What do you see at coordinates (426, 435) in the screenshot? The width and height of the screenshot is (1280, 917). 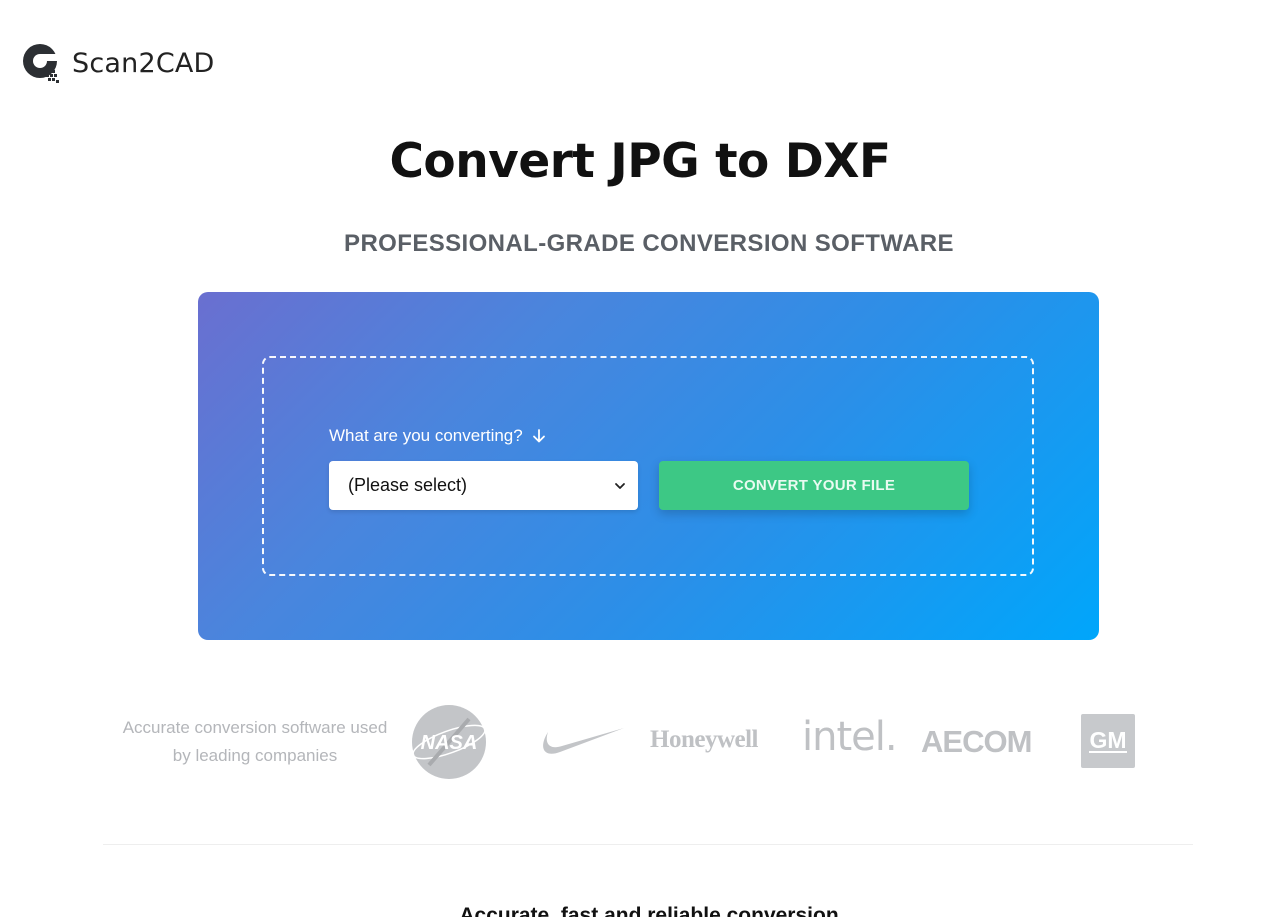 I see `converter-prompt-label: What are you converting?` at bounding box center [426, 435].